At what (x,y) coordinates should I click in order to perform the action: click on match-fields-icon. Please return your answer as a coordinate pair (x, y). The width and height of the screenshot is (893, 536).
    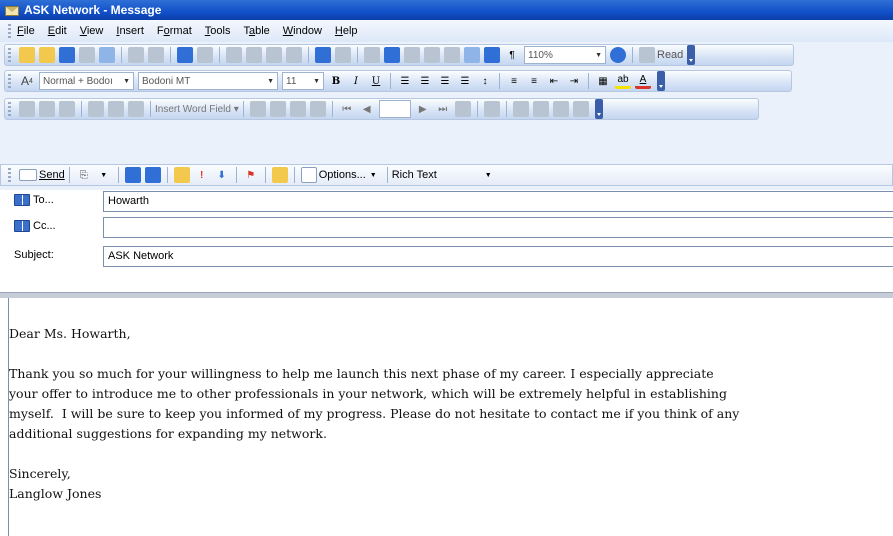
    Looking at the image, I should click on (297, 109).